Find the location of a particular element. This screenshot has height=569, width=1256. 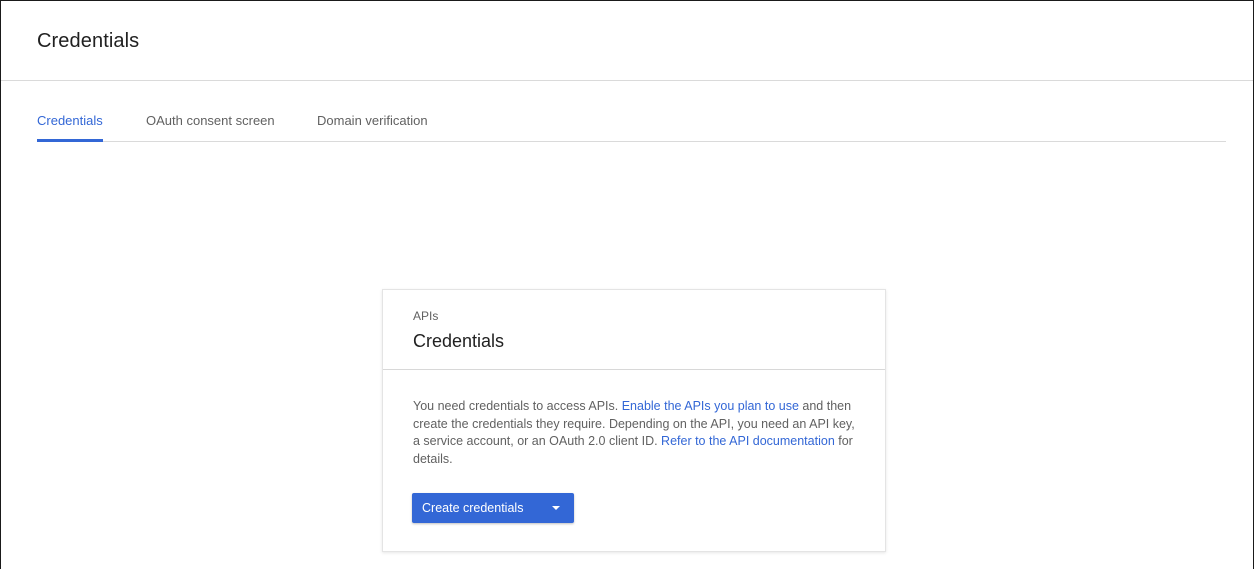

caret-down-icon is located at coordinates (556, 508).